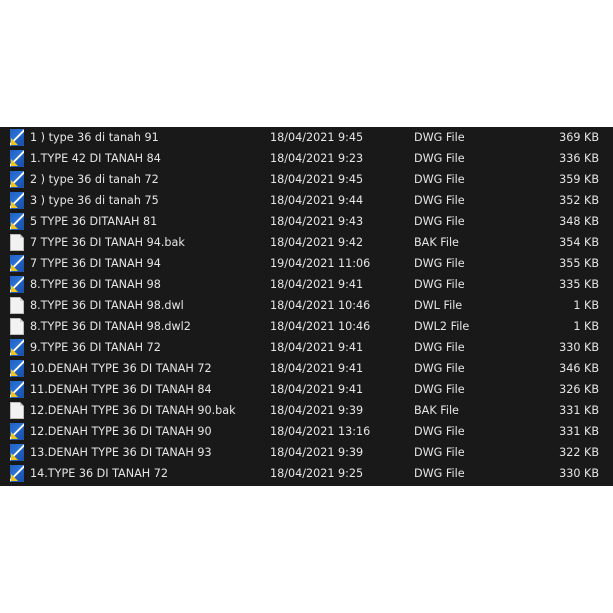  I want to click on file-size: 322 KB, so click(579, 452).